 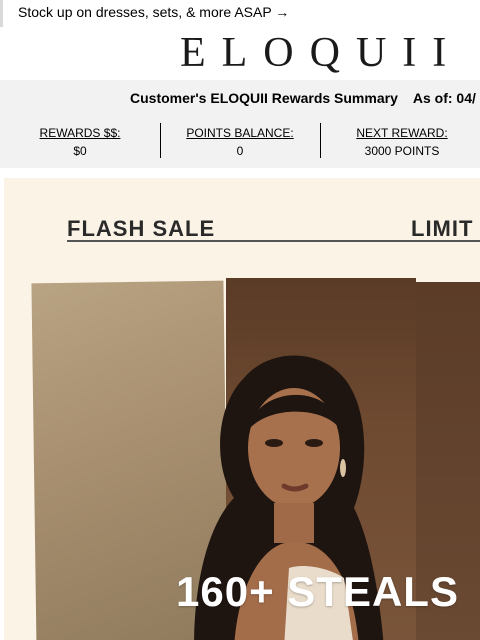 What do you see at coordinates (402, 151) in the screenshot?
I see `next-reward-value: 3000 POINTS` at bounding box center [402, 151].